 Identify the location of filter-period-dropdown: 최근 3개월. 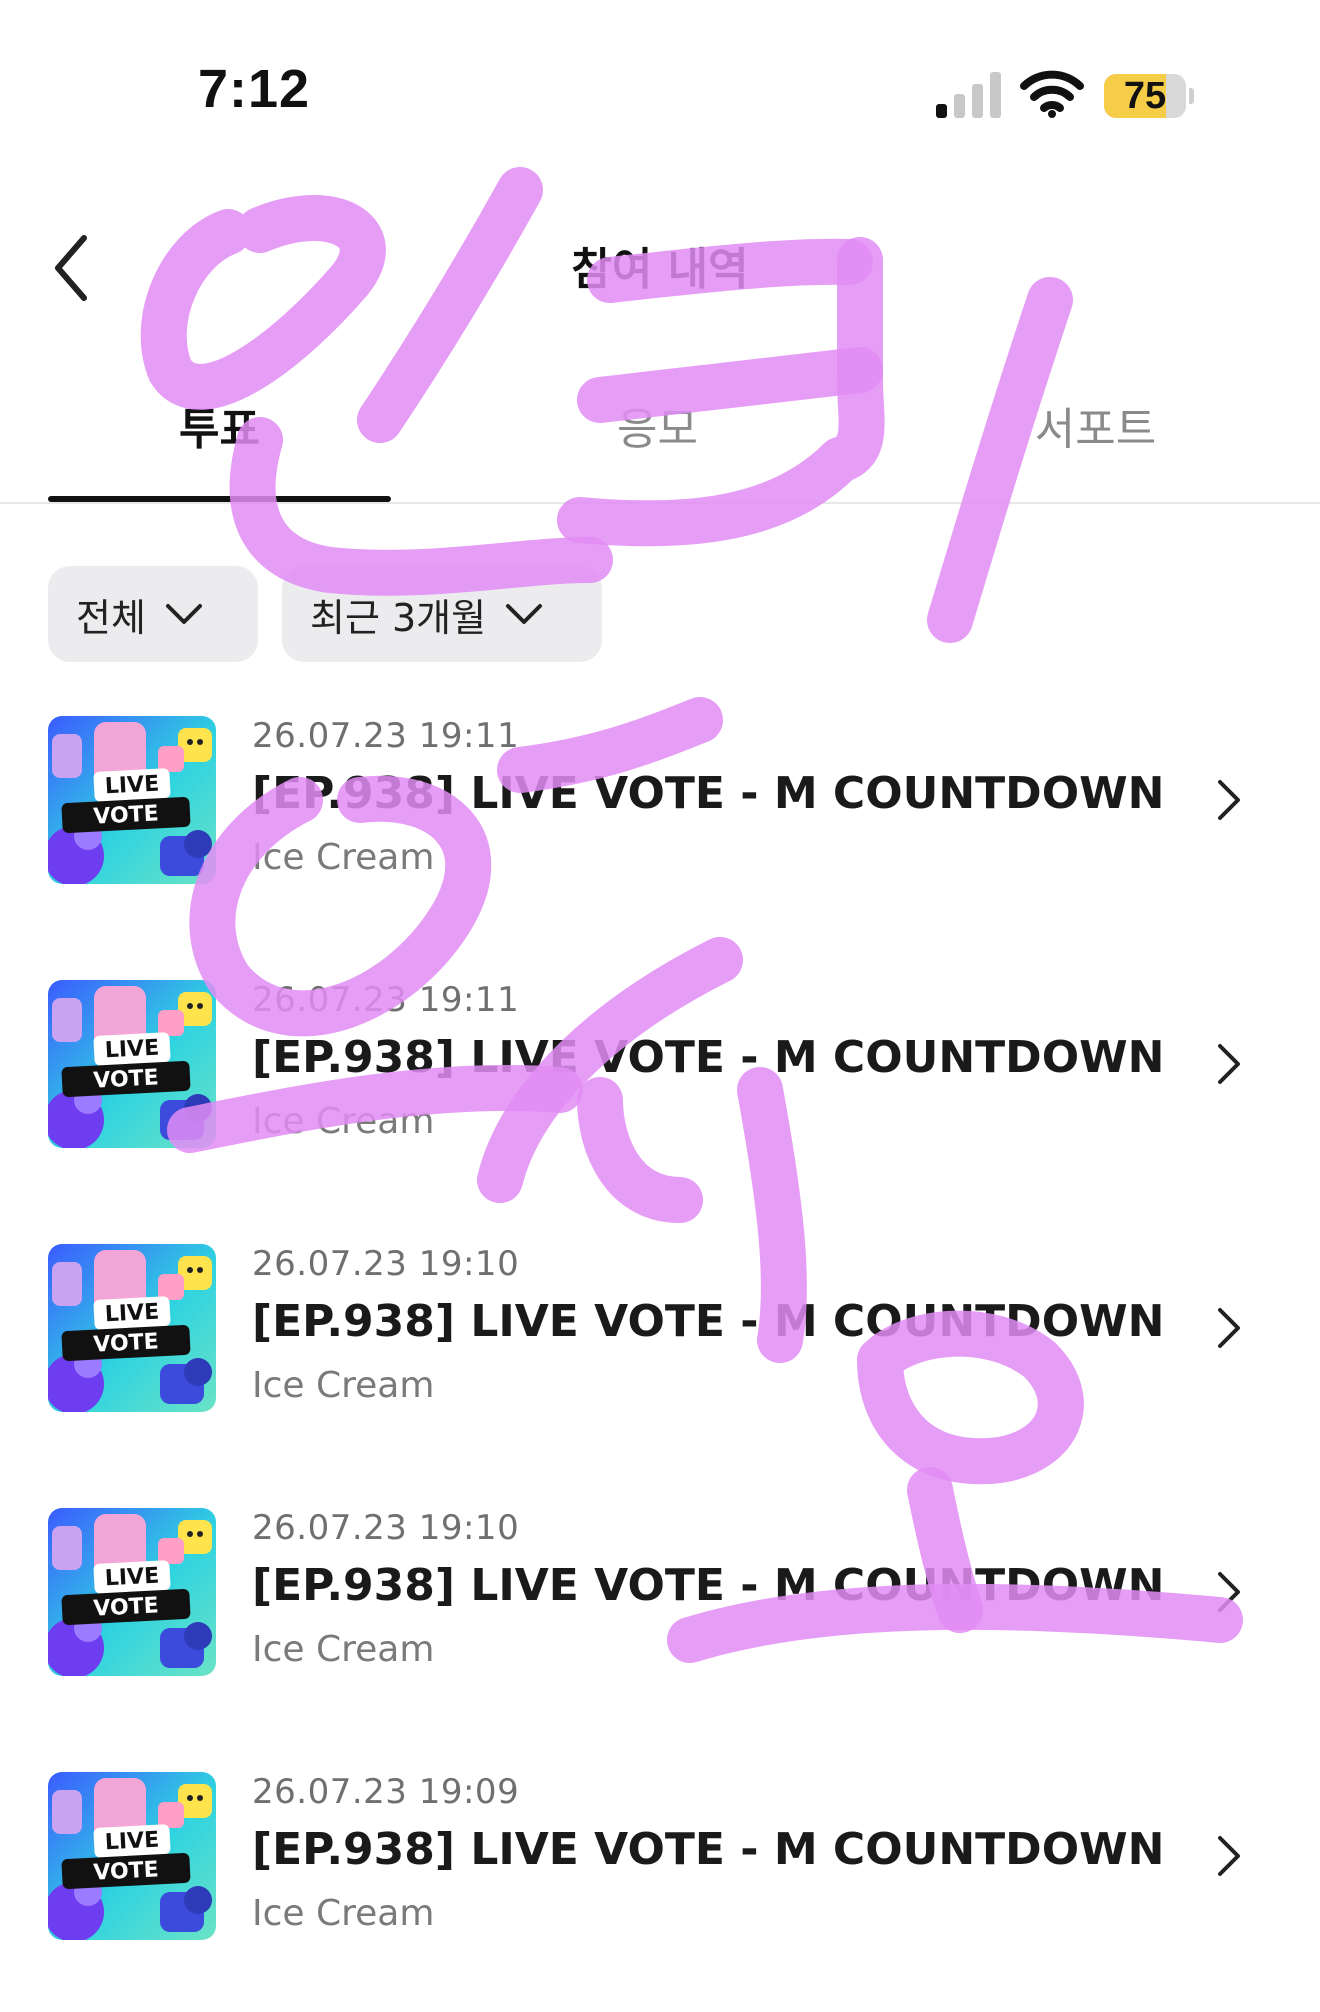
(442, 614).